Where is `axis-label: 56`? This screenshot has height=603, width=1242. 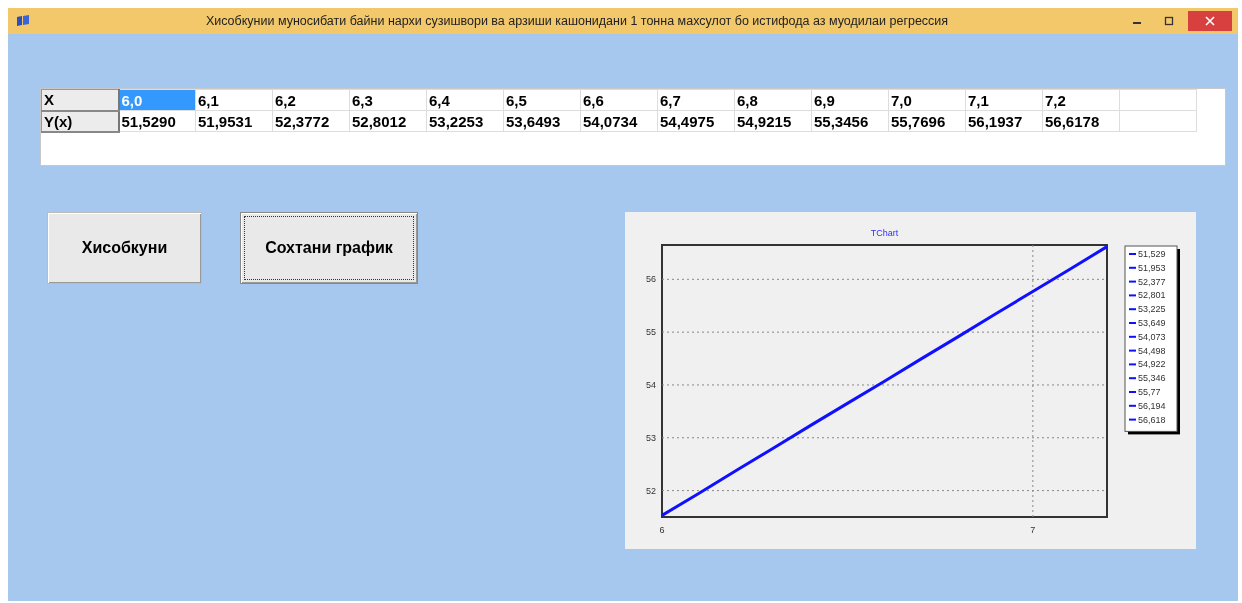
axis-label: 56 is located at coordinates (651, 279).